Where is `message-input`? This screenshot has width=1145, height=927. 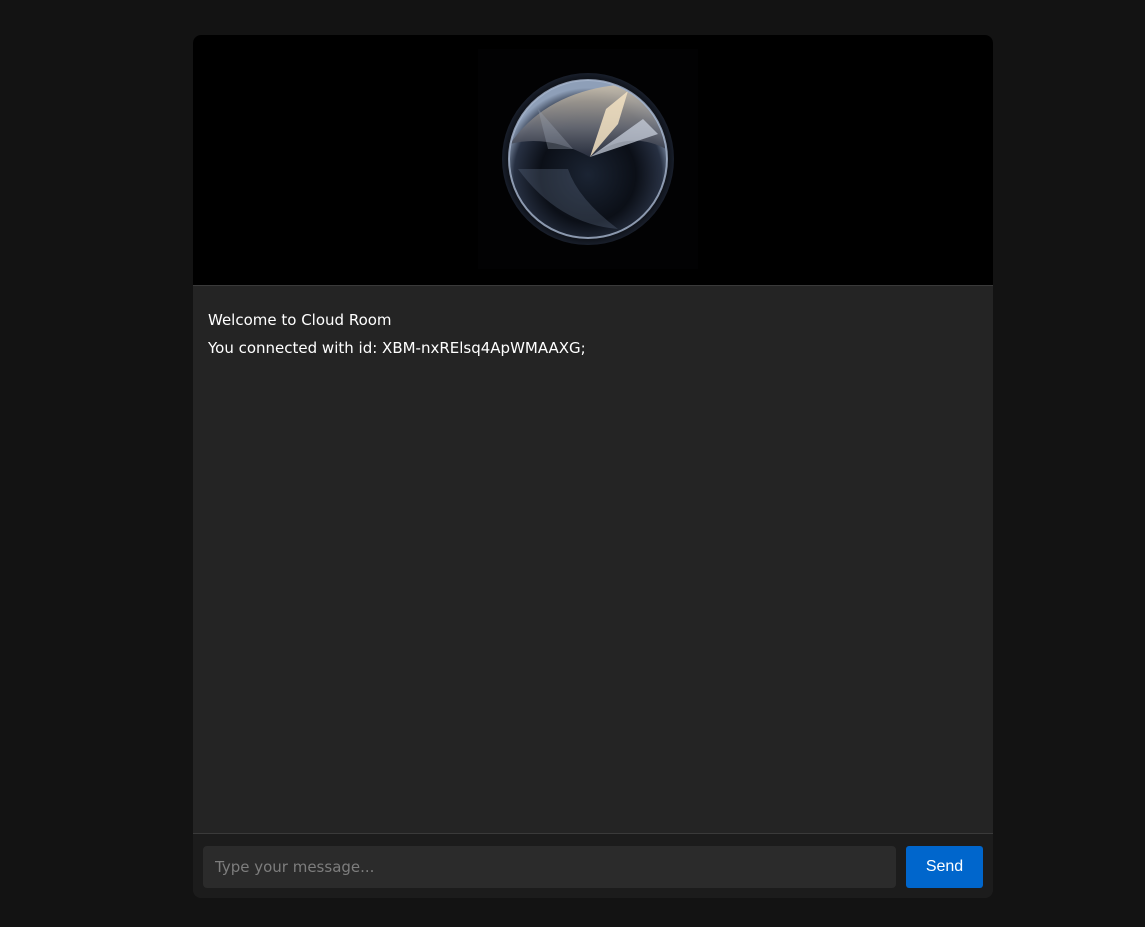
message-input is located at coordinates (549, 867).